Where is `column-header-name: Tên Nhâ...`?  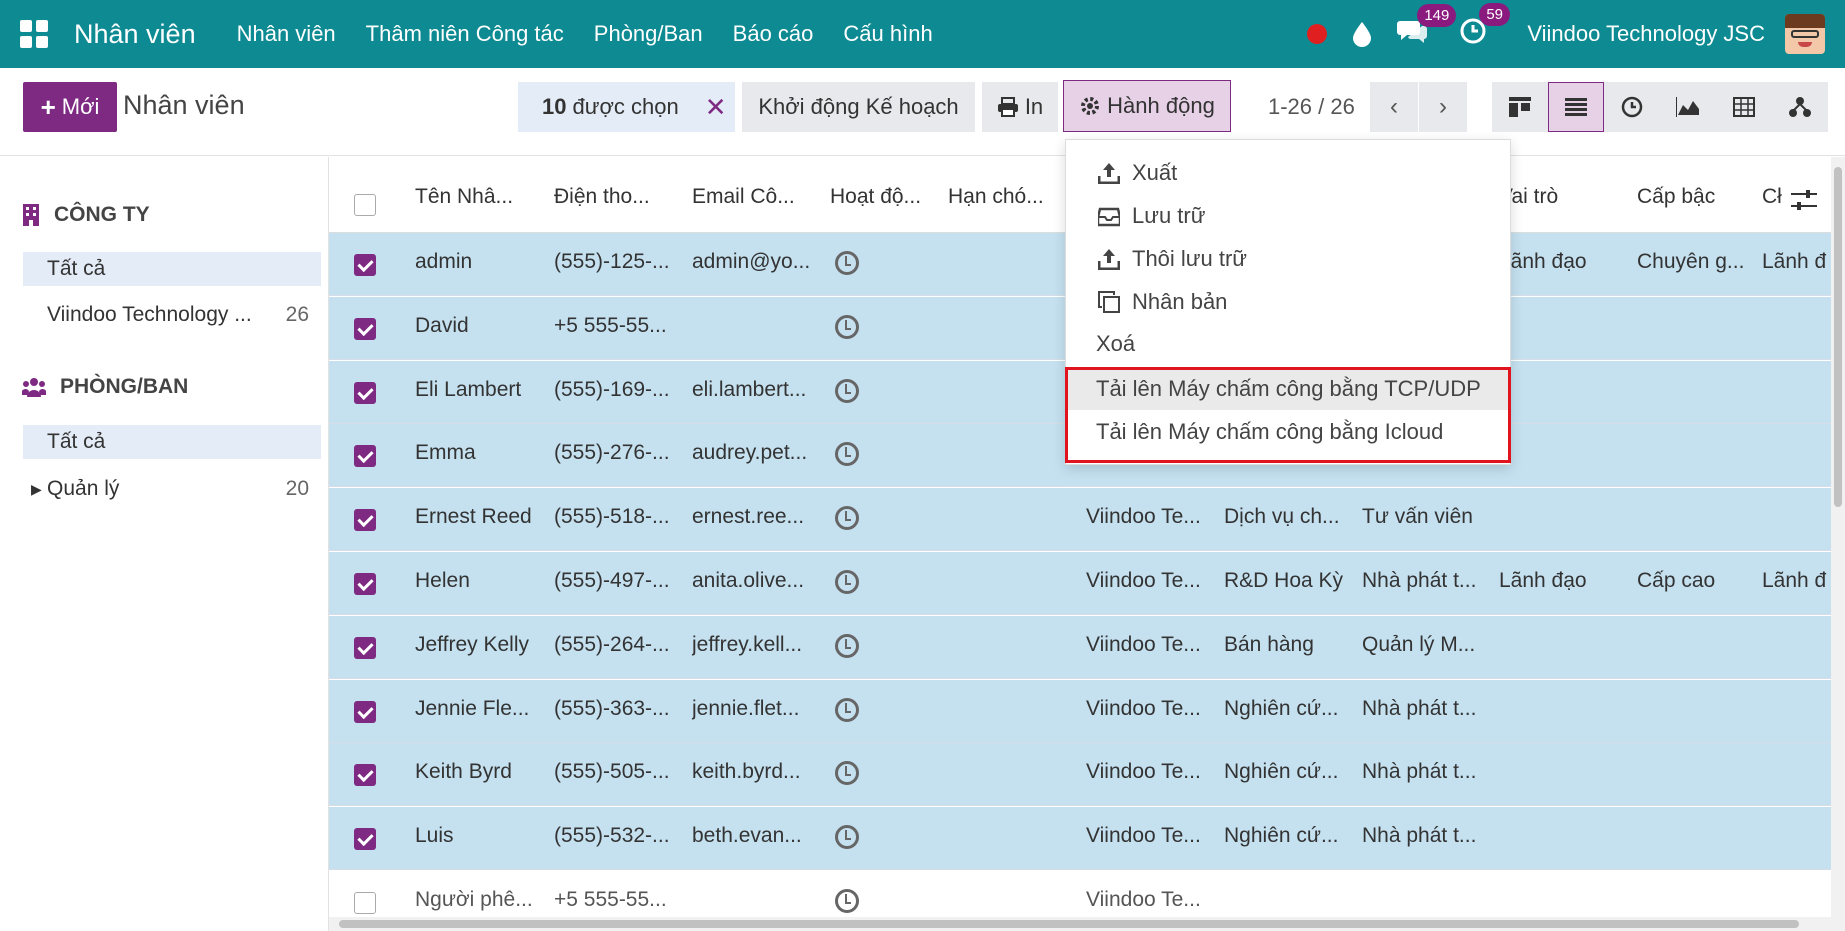 column-header-name: Tên Nhâ... is located at coordinates (477, 197).